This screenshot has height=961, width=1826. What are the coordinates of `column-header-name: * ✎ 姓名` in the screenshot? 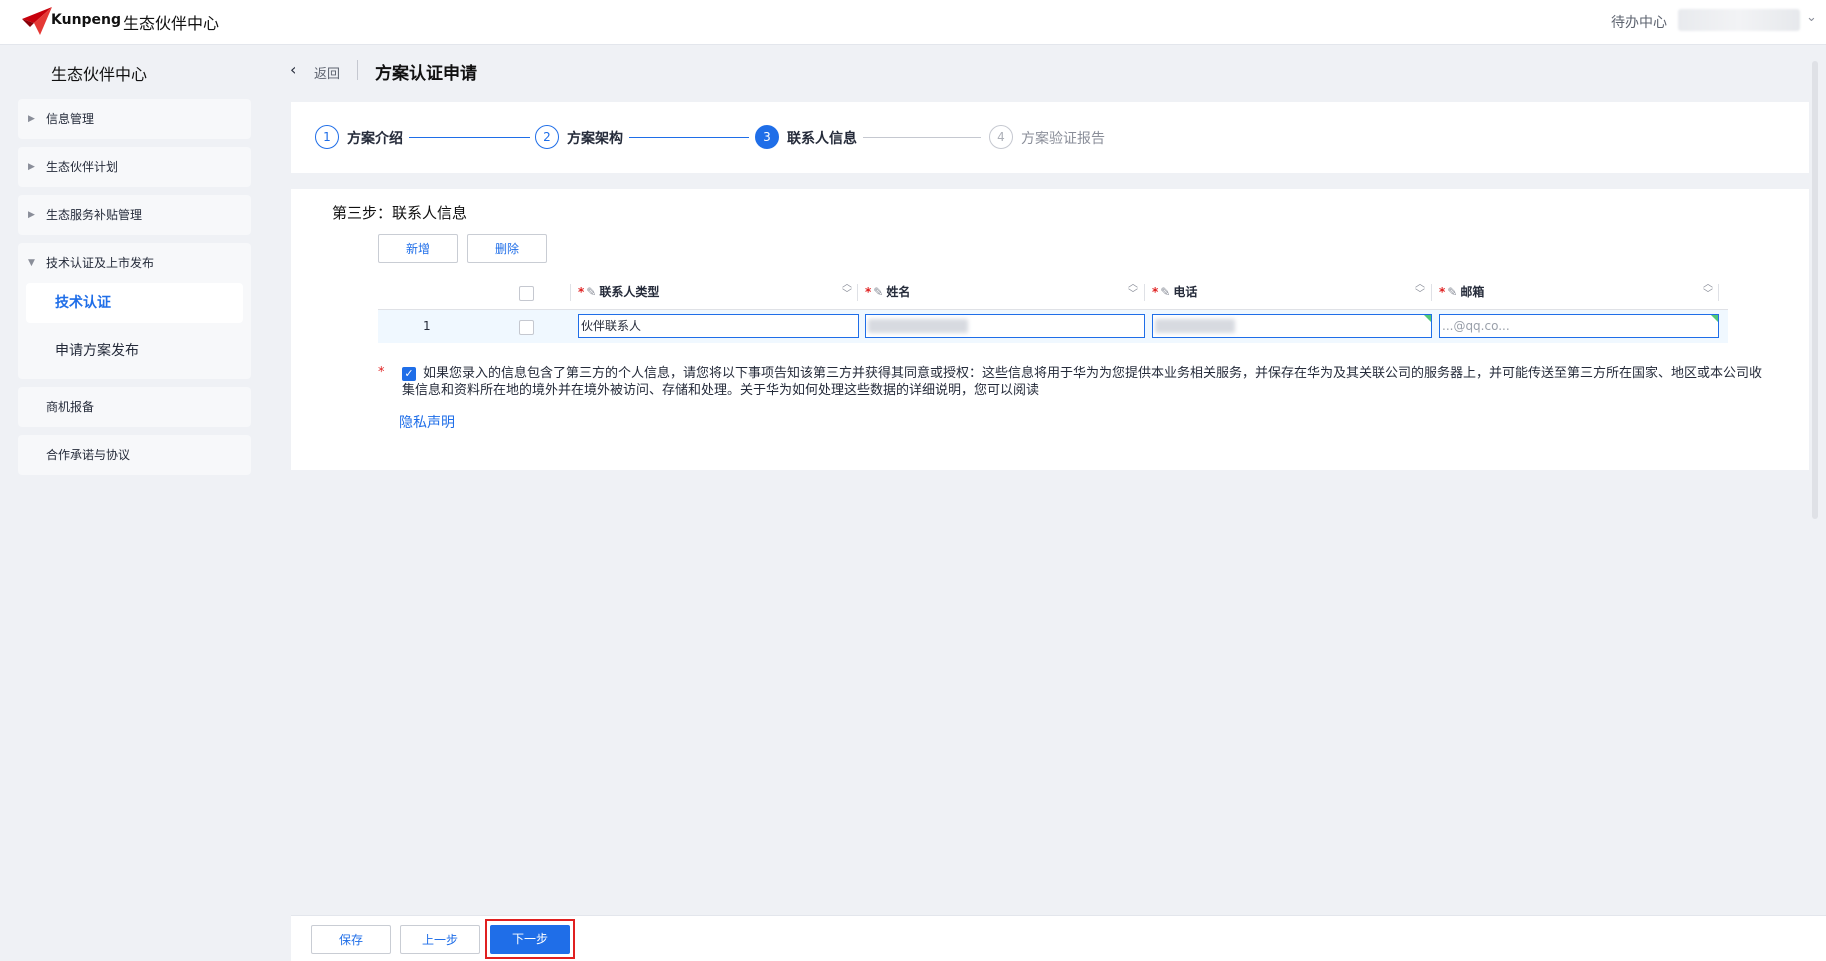 It's located at (887, 292).